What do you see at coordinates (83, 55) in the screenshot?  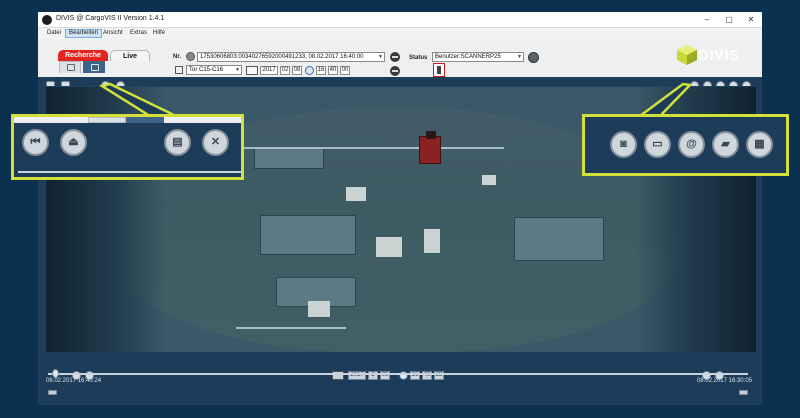 I see `tab-recherche: Recherche` at bounding box center [83, 55].